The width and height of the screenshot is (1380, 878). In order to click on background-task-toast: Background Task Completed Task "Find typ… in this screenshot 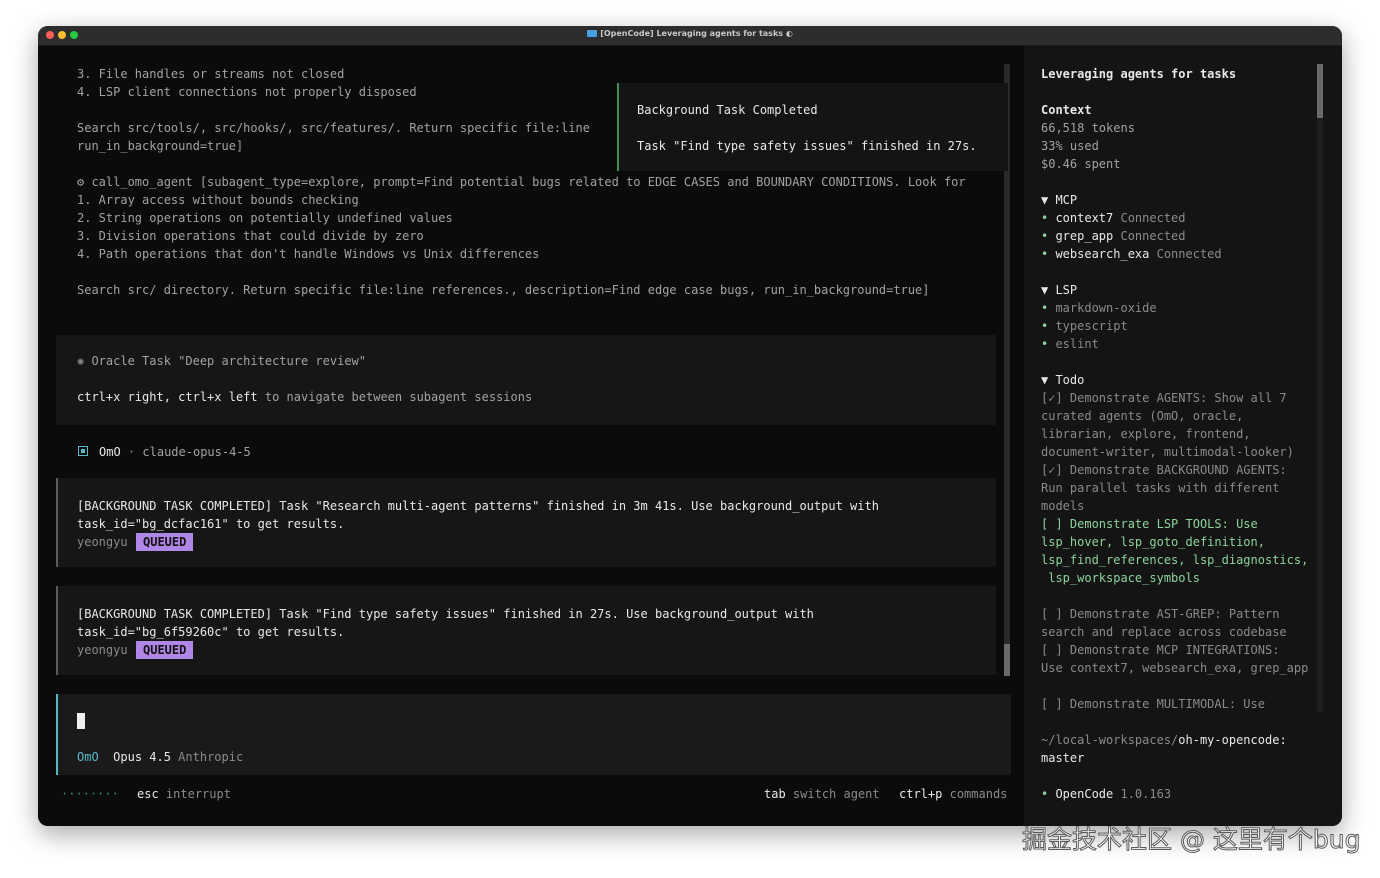, I will do `click(812, 127)`.